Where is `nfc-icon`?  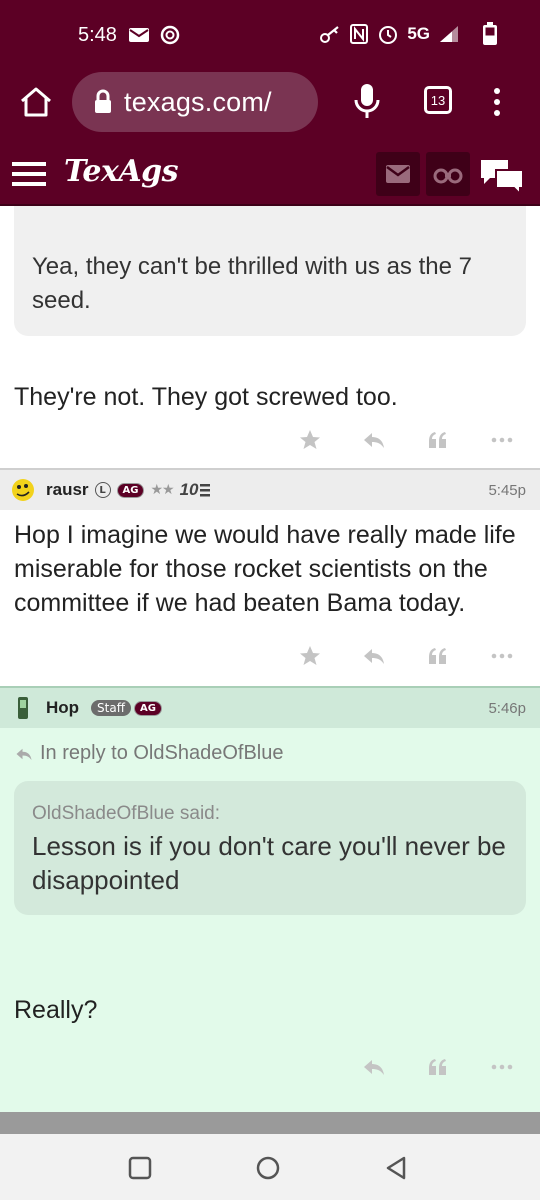
nfc-icon is located at coordinates (359, 34).